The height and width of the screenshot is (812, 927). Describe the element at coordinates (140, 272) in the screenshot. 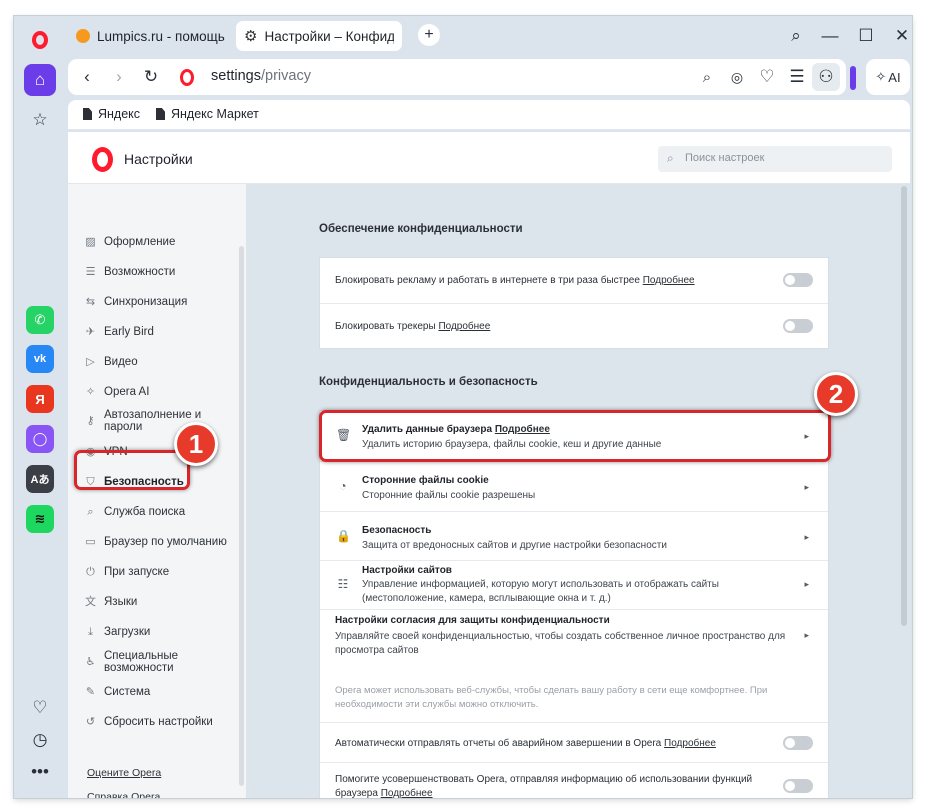

I see `nav-item-label: Возможности` at that location.